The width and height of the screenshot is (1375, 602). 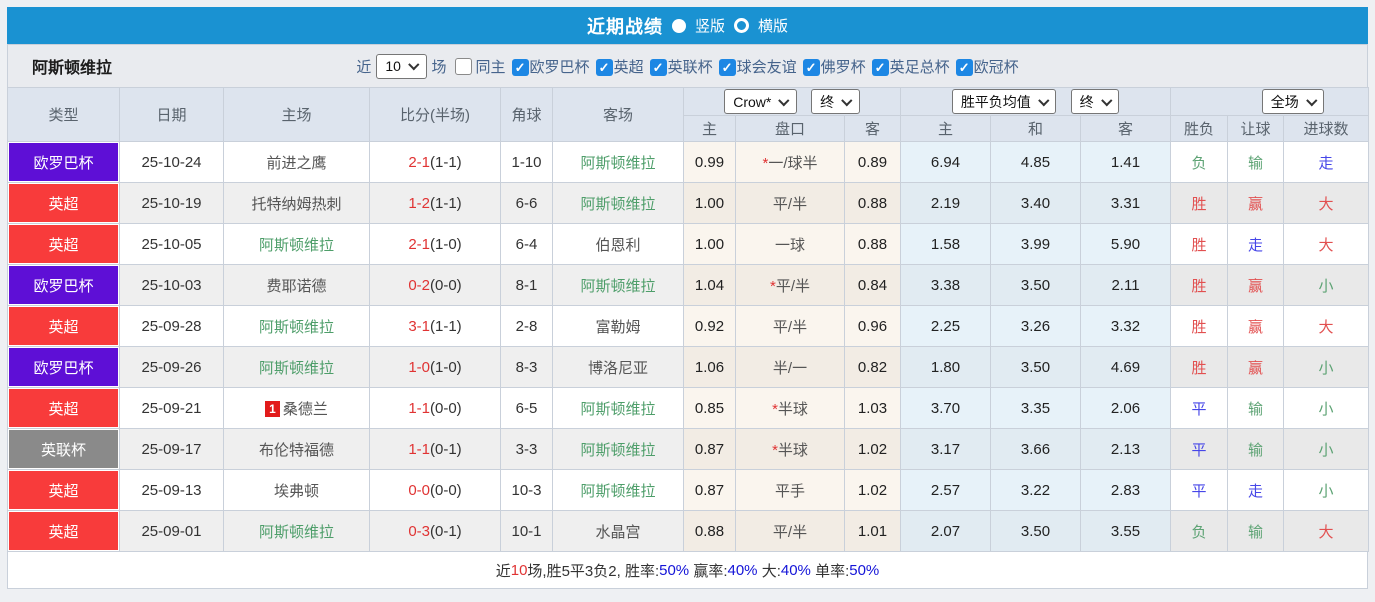 What do you see at coordinates (741, 25) in the screenshot?
I see `radio-horizontal-icon` at bounding box center [741, 25].